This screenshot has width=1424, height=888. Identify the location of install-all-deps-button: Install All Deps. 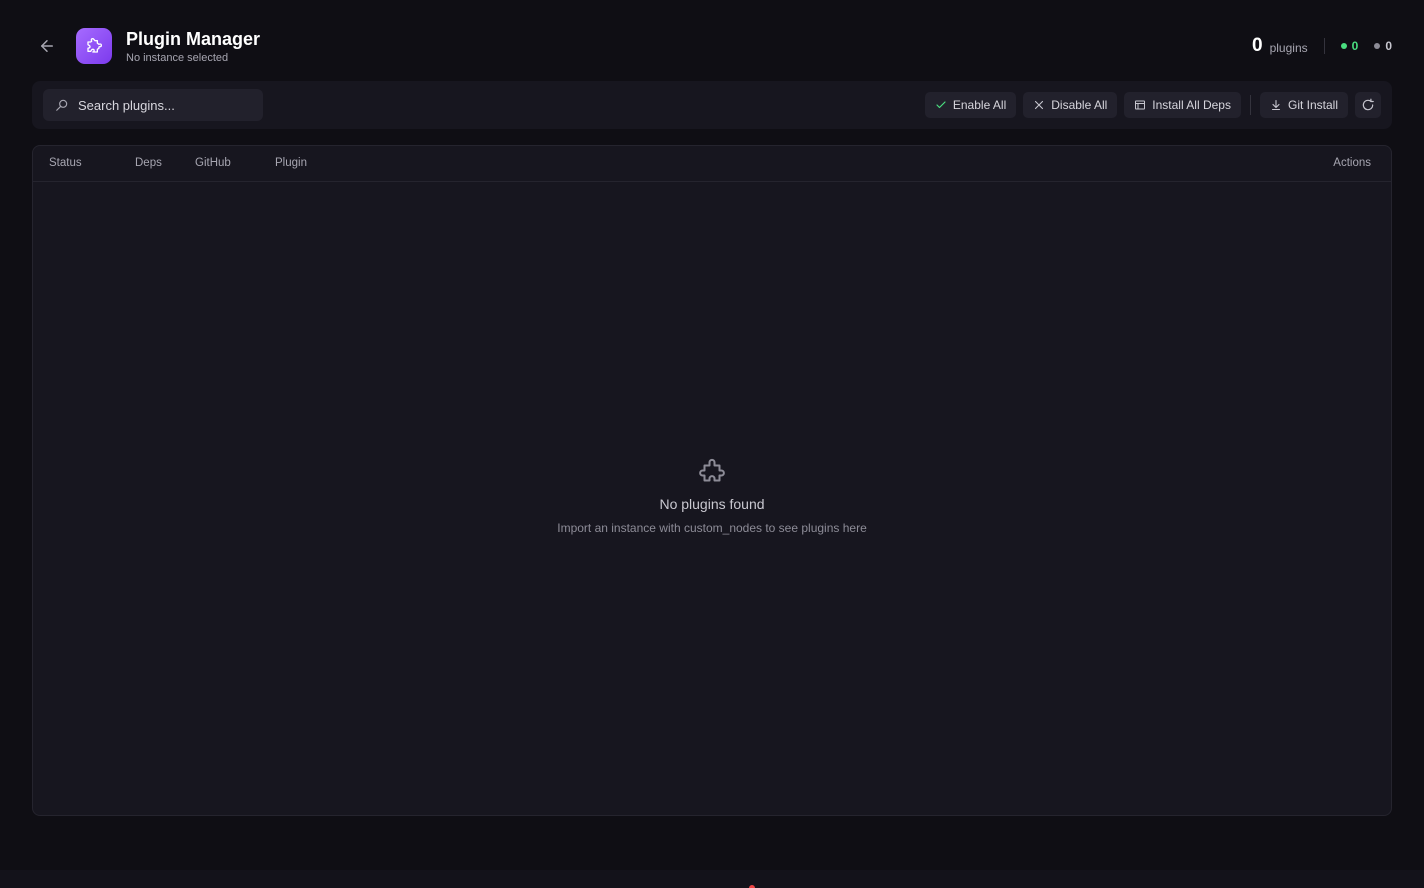
(1182, 105).